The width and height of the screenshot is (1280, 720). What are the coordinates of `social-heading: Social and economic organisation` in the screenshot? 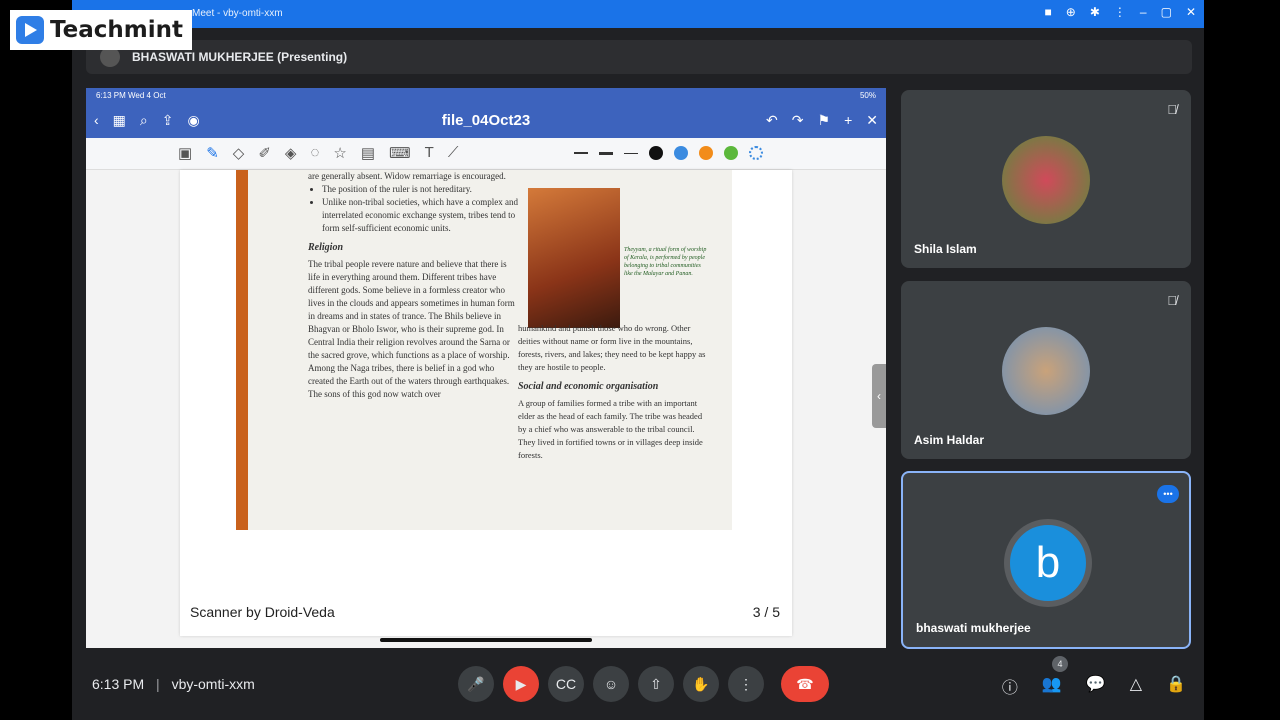 It's located at (588, 386).